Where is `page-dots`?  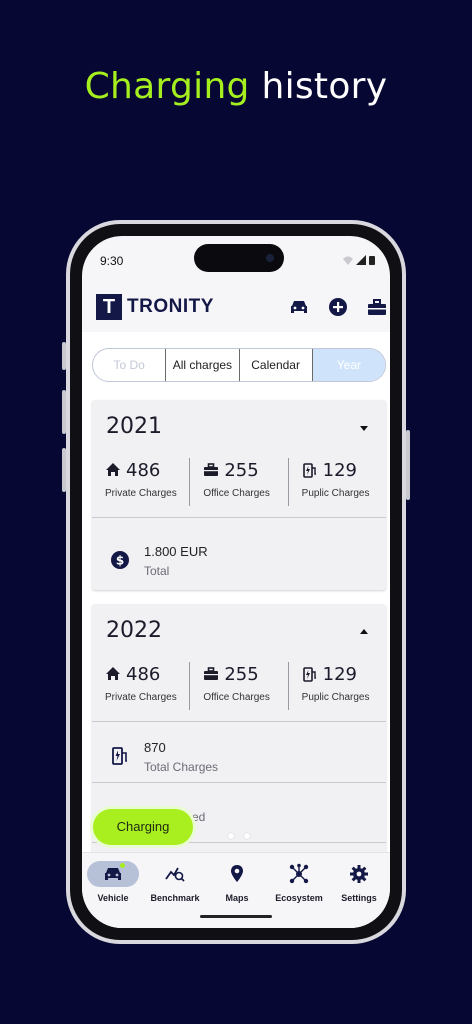
page-dots is located at coordinates (244, 835).